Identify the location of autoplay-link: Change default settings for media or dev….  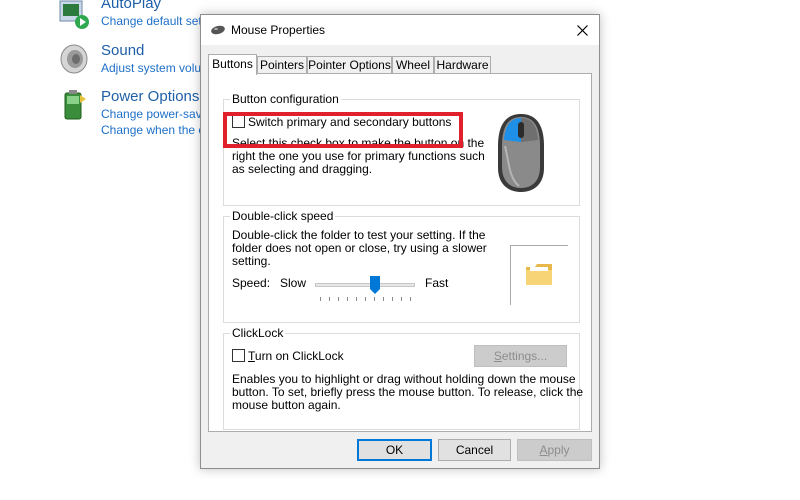
(156, 21).